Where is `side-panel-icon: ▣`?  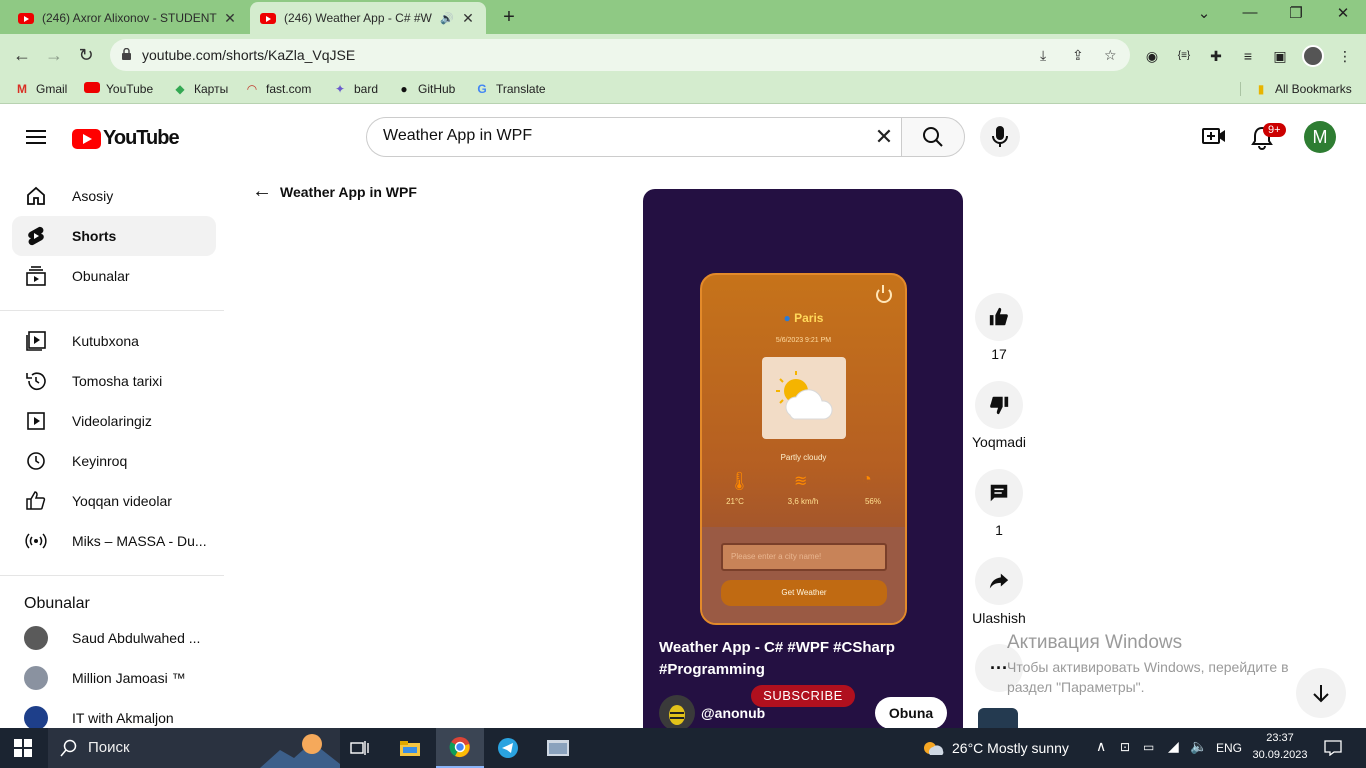
side-panel-icon: ▣ is located at coordinates (1280, 56).